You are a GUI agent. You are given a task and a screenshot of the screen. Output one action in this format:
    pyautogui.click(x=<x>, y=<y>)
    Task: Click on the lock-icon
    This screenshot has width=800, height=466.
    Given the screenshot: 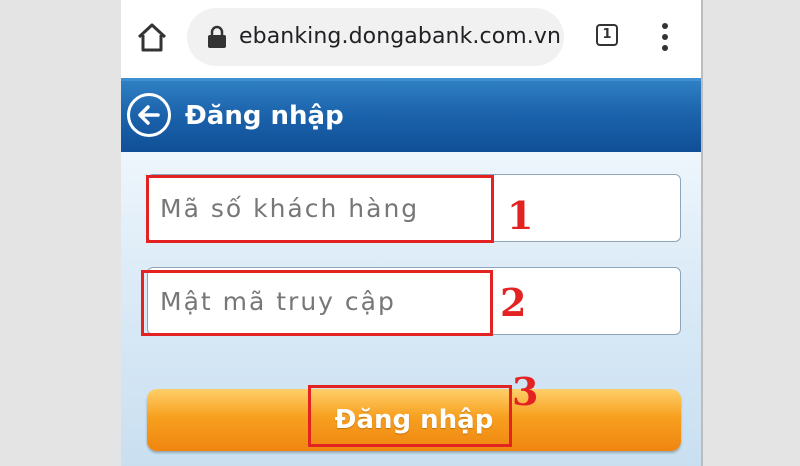 What is the action you would take?
    pyautogui.click(x=217, y=37)
    